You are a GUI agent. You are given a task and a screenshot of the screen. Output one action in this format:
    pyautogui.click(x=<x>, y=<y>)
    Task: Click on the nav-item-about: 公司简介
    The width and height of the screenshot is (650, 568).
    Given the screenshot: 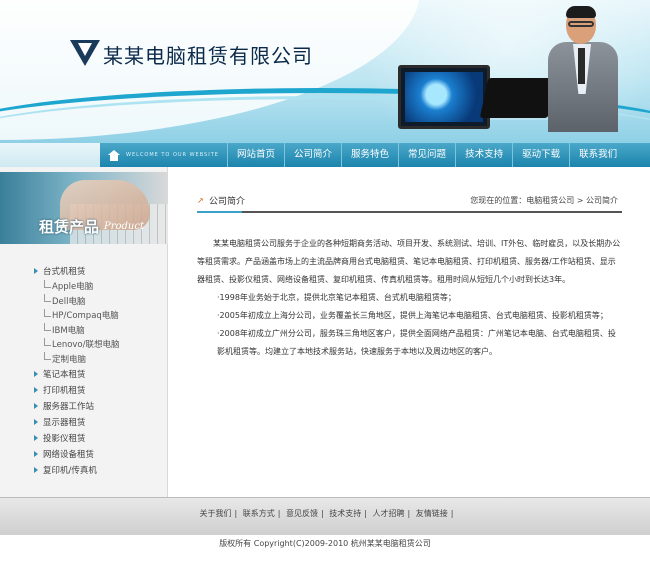 What is the action you would take?
    pyautogui.click(x=312, y=155)
    